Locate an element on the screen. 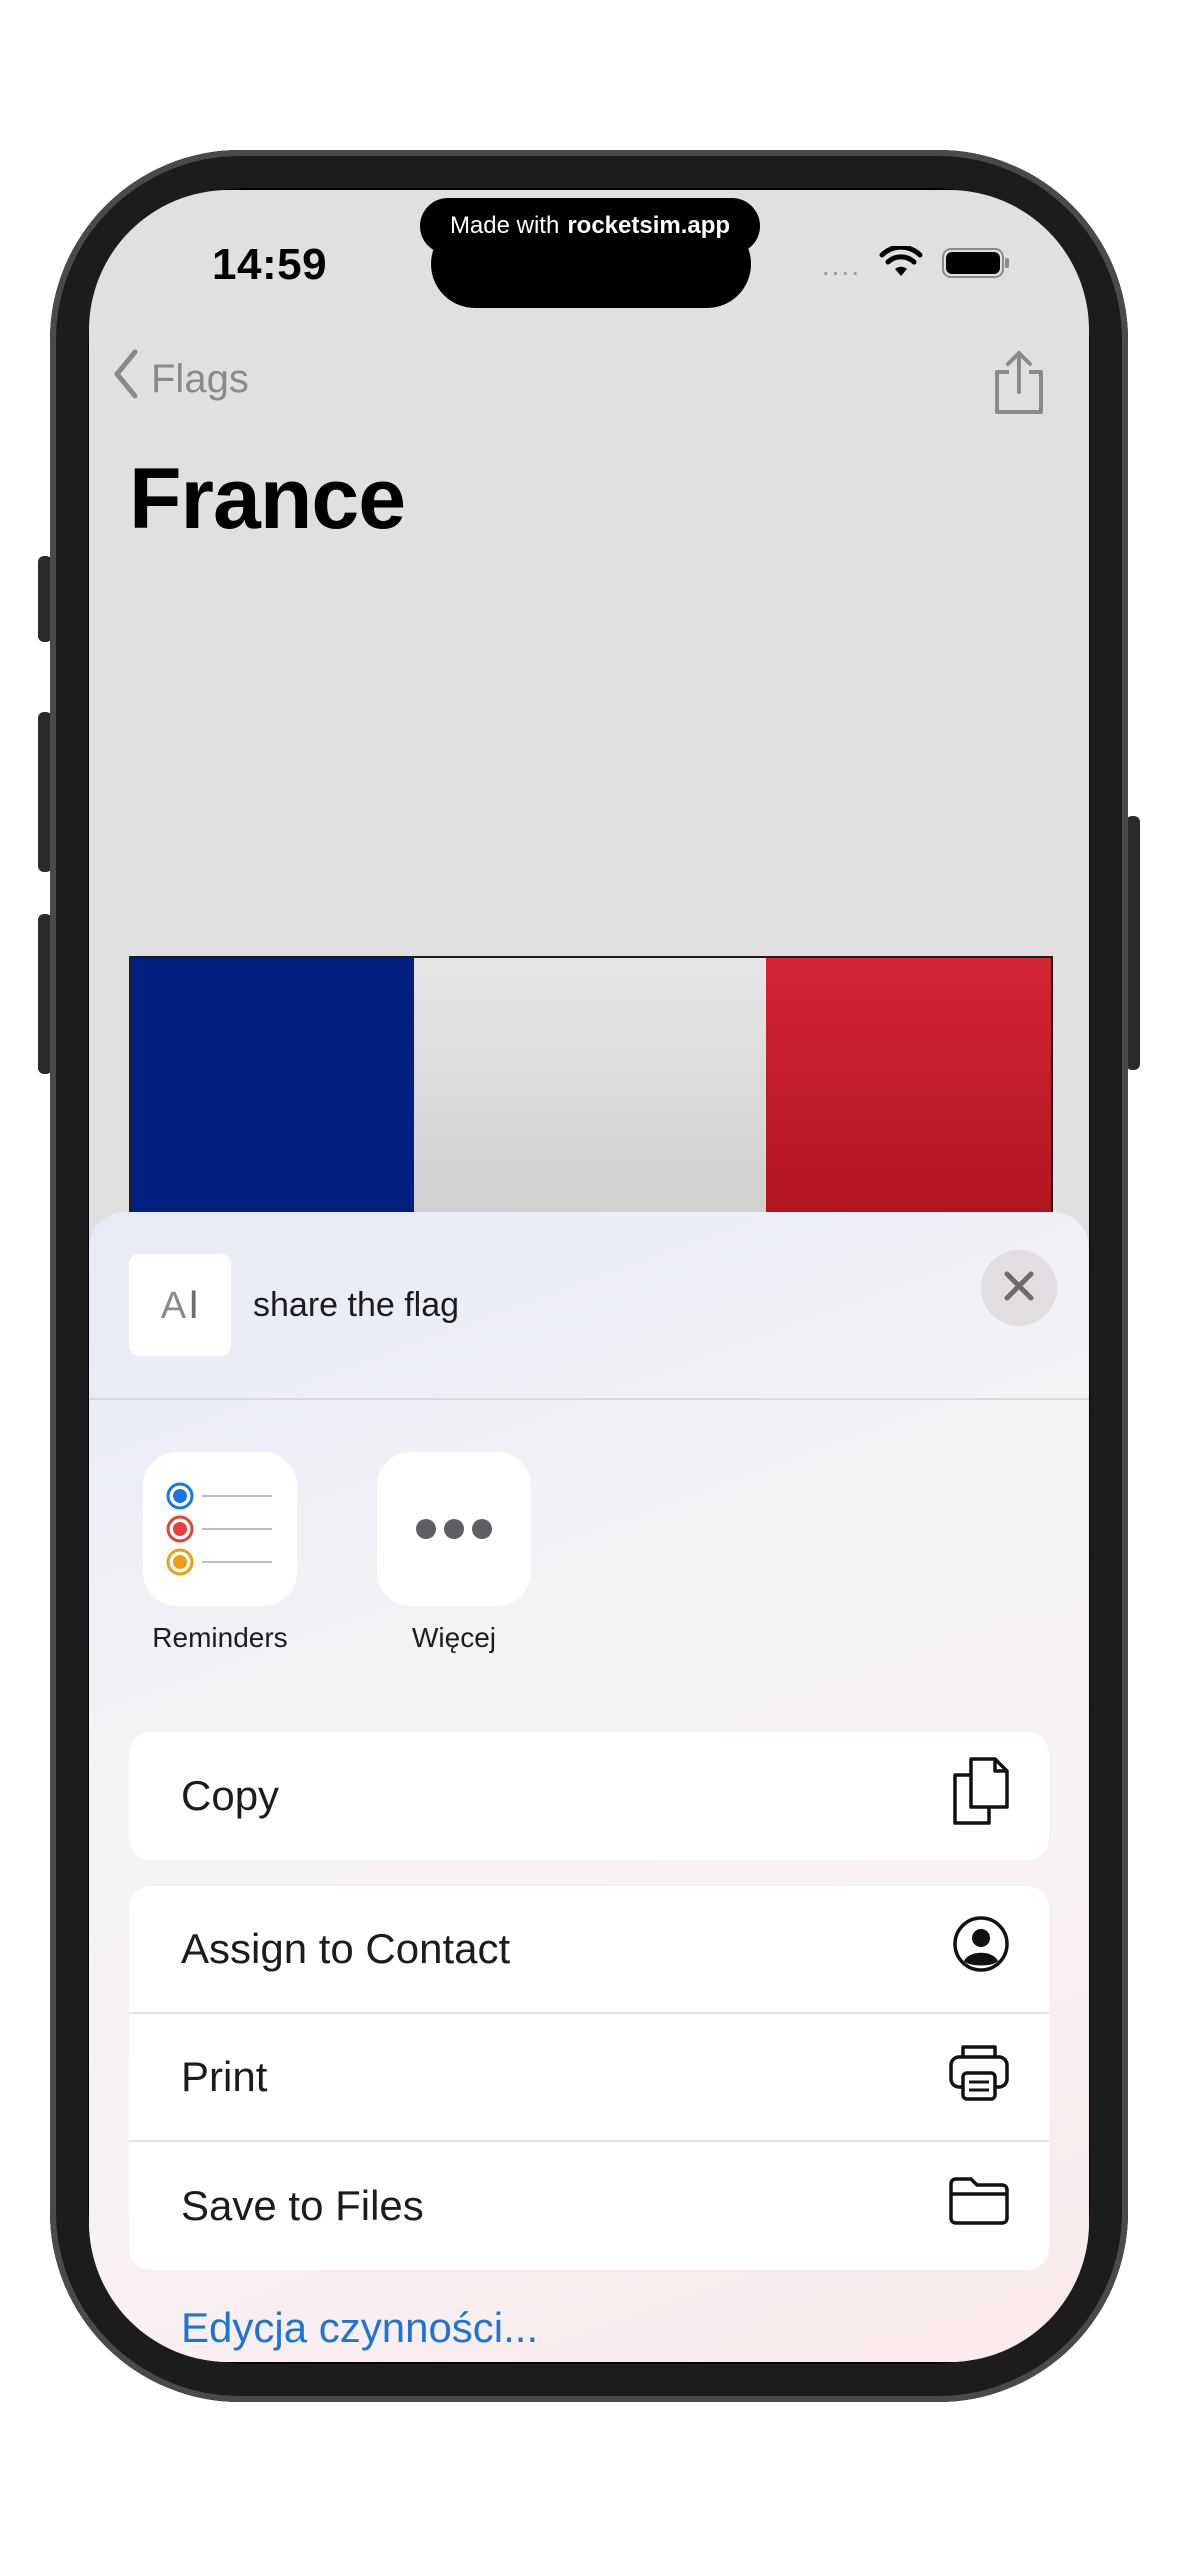 This screenshot has height=2556, width=1179. action-label-print: Print is located at coordinates (224, 2076).